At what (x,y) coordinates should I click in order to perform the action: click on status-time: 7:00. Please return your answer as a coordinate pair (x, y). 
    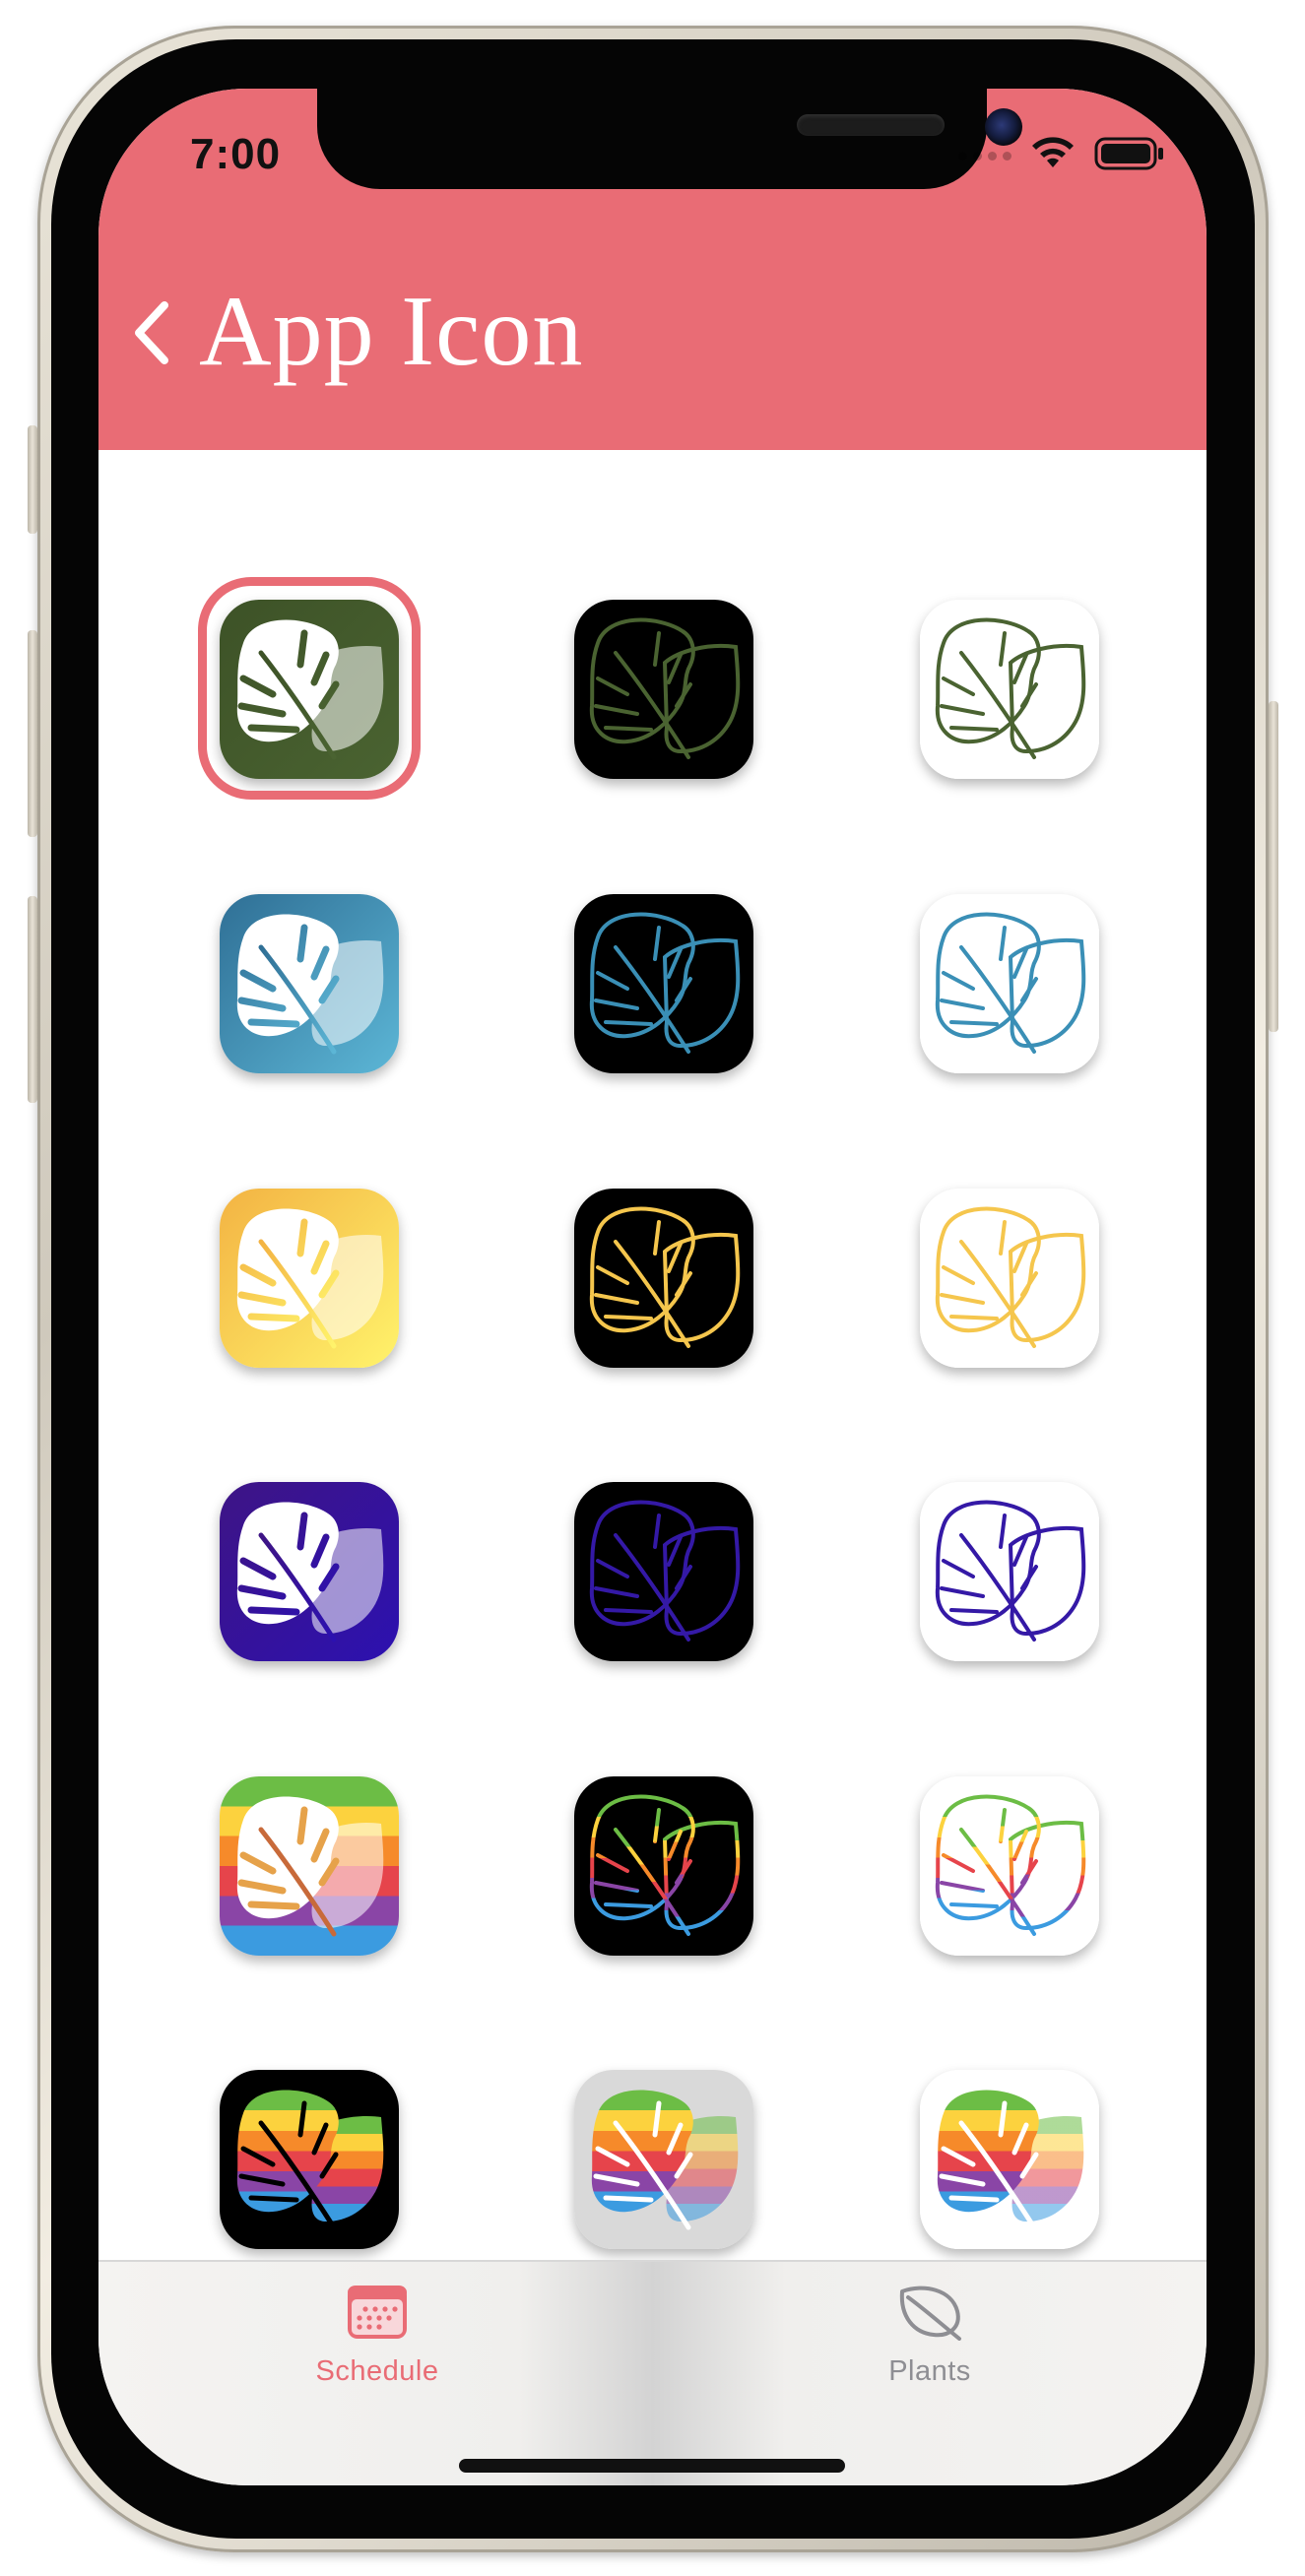
    Looking at the image, I should click on (236, 154).